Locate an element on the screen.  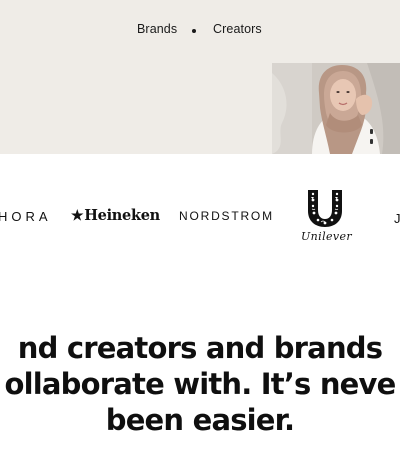
headline-line-3: been easier. is located at coordinates (200, 420).